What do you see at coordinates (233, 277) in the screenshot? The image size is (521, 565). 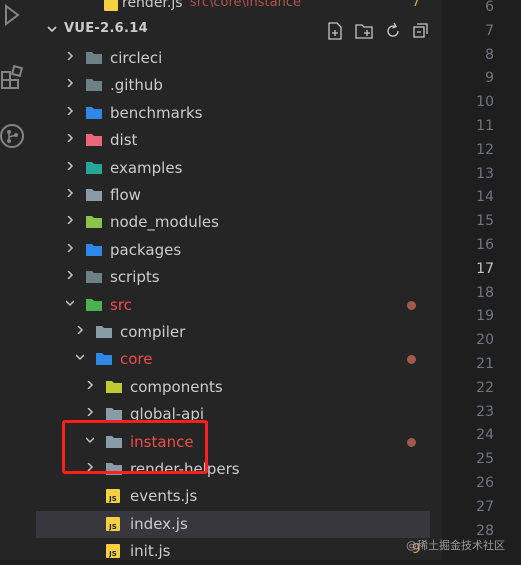 I see `tree-folder-item: scripts` at bounding box center [233, 277].